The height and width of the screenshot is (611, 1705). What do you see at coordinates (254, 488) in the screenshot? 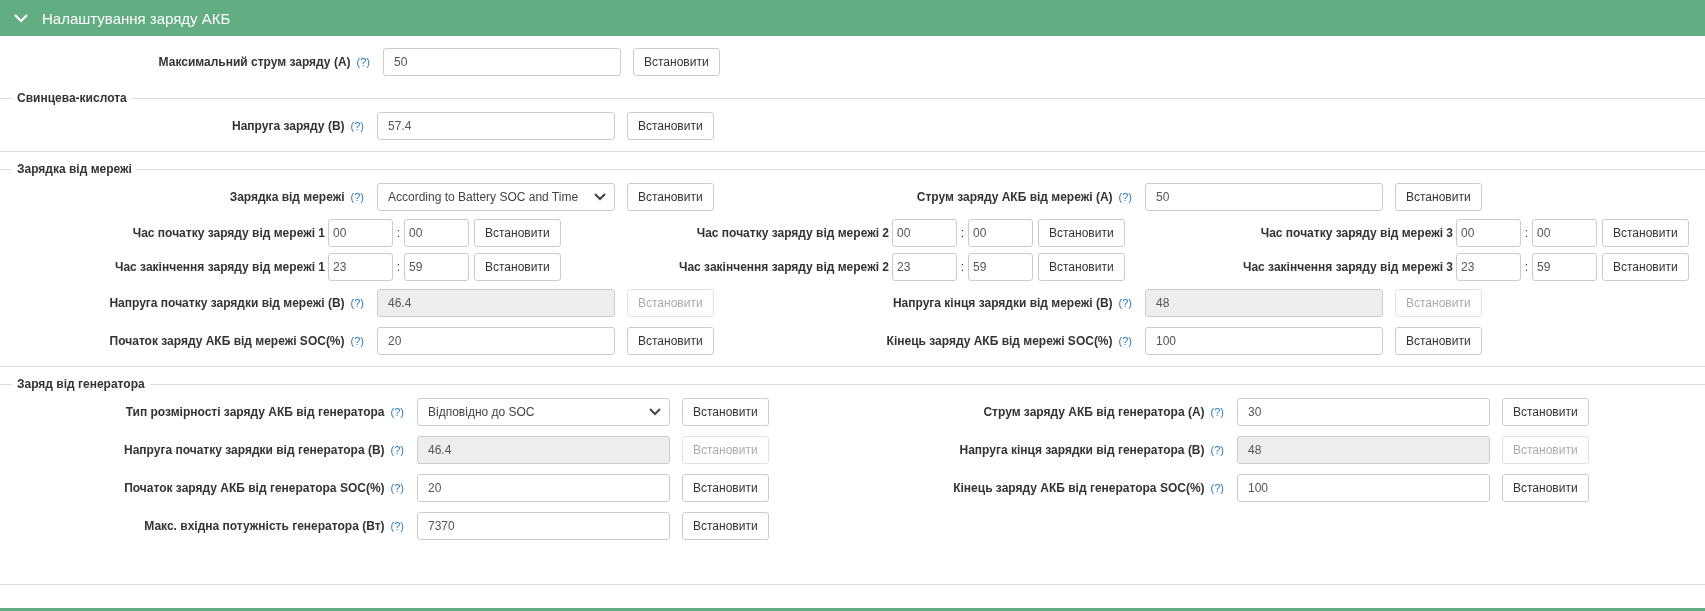
I see `field-label: Початок заряду АКБ від генератора SOC(%)` at bounding box center [254, 488].